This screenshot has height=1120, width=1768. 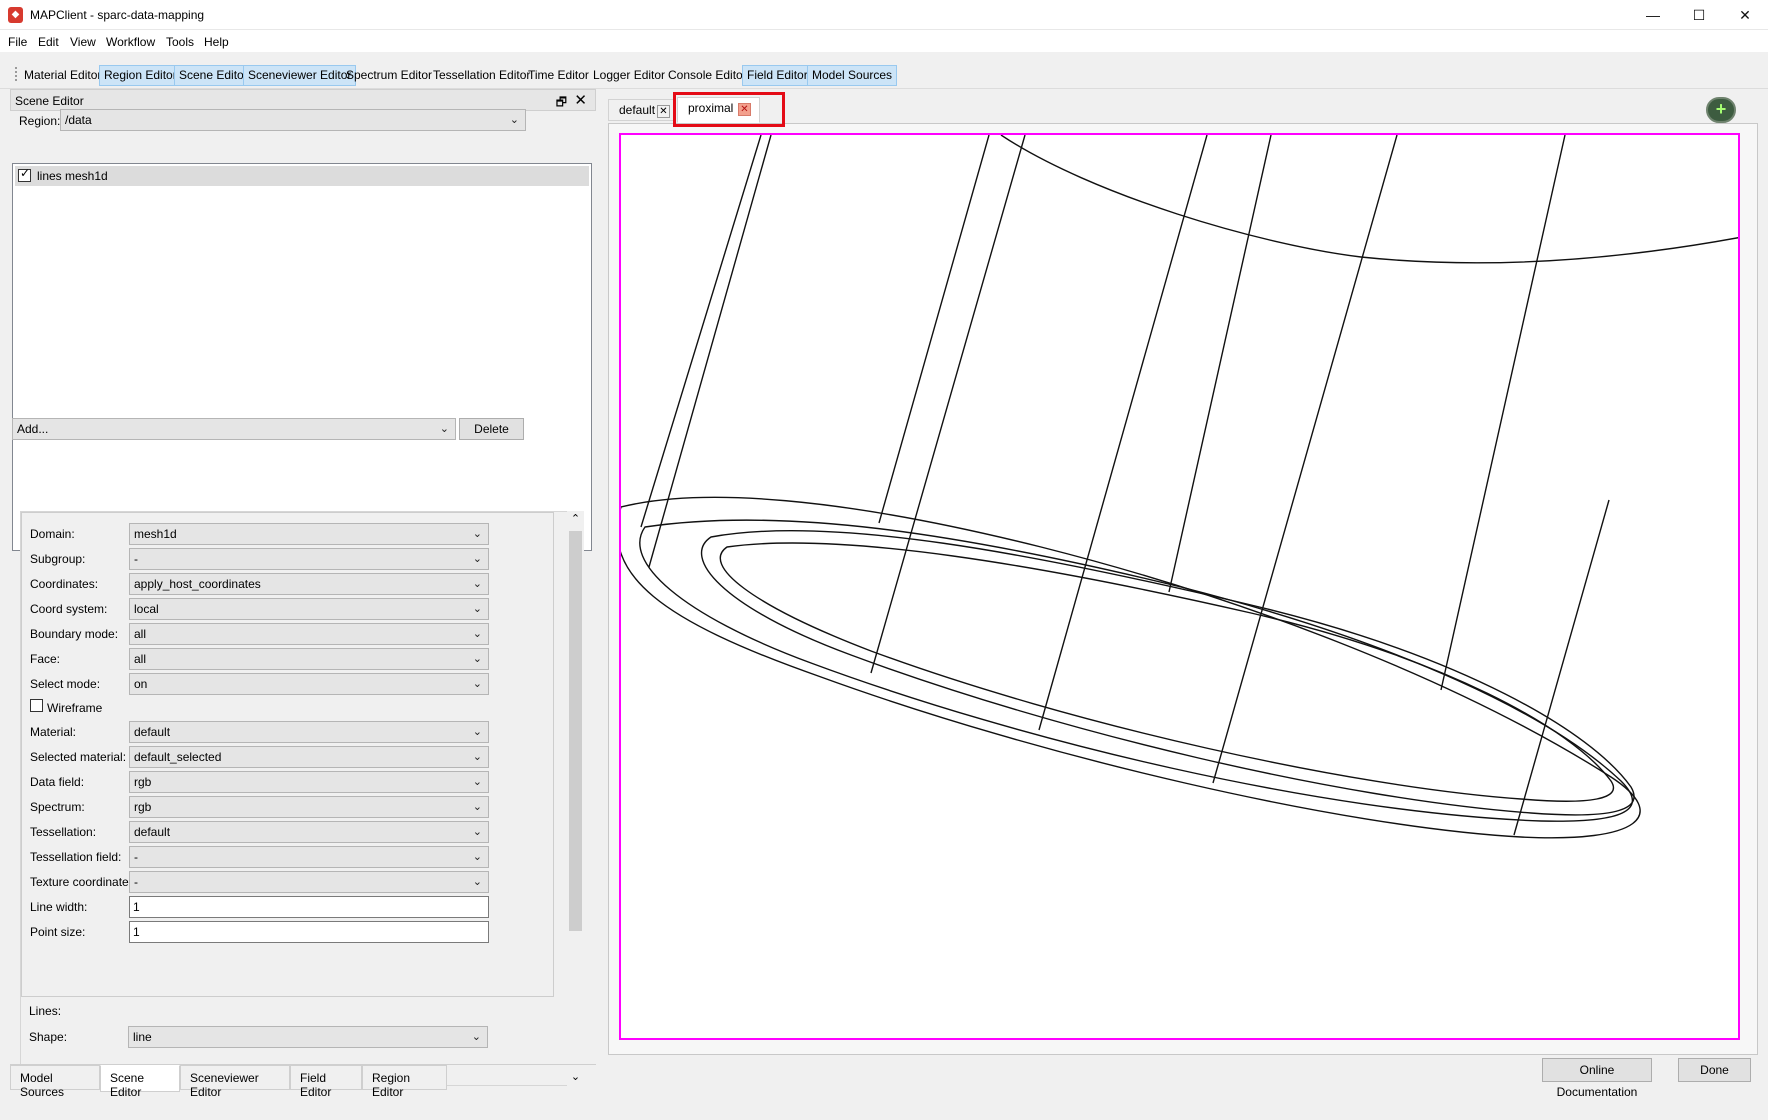 I want to click on wireframe-label: Wireframe, so click(x=75, y=708).